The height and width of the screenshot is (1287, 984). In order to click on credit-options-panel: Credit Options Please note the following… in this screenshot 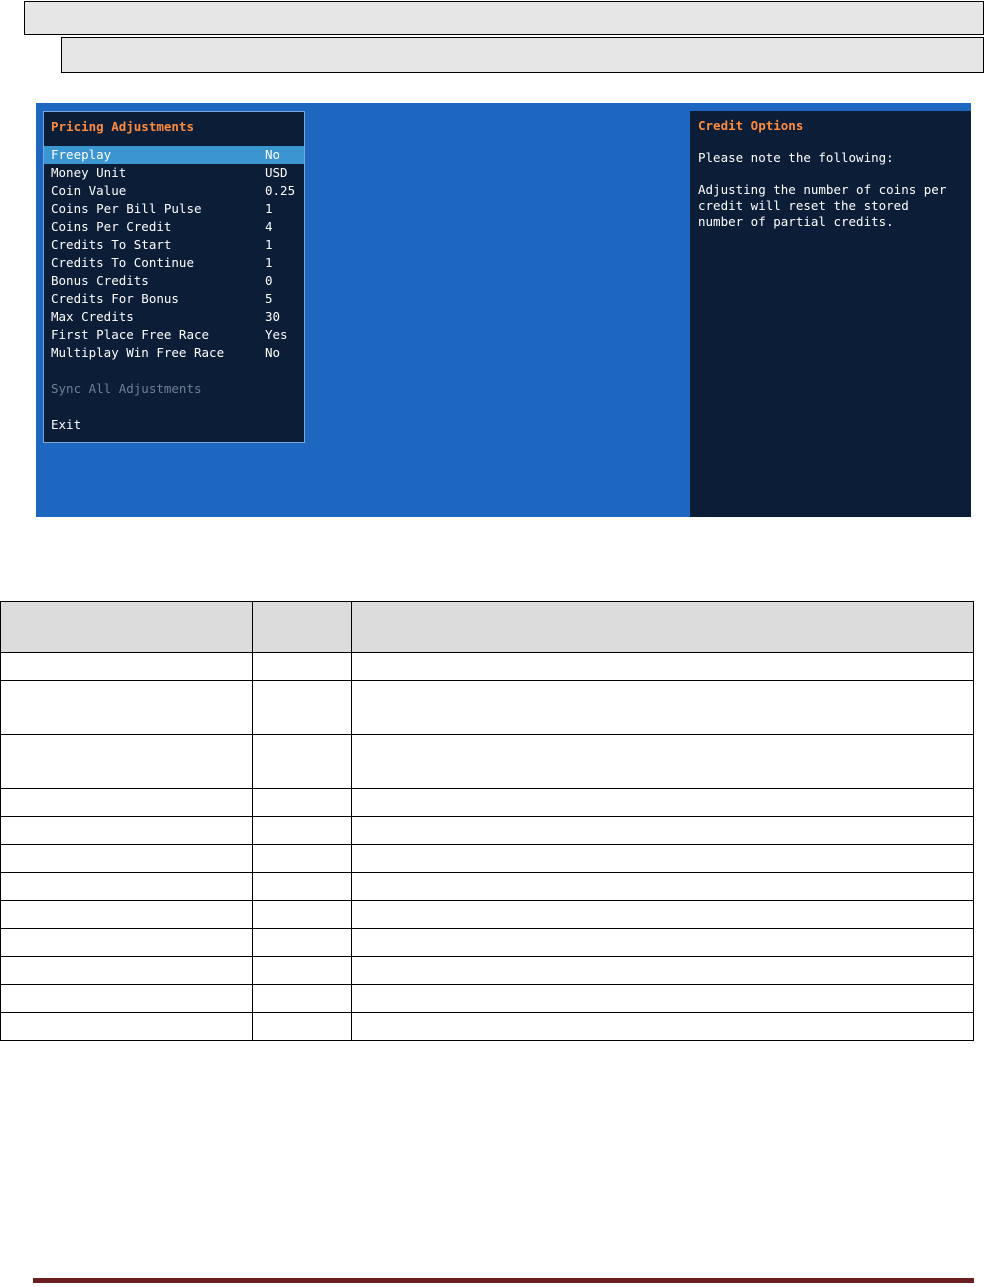, I will do `click(830, 314)`.